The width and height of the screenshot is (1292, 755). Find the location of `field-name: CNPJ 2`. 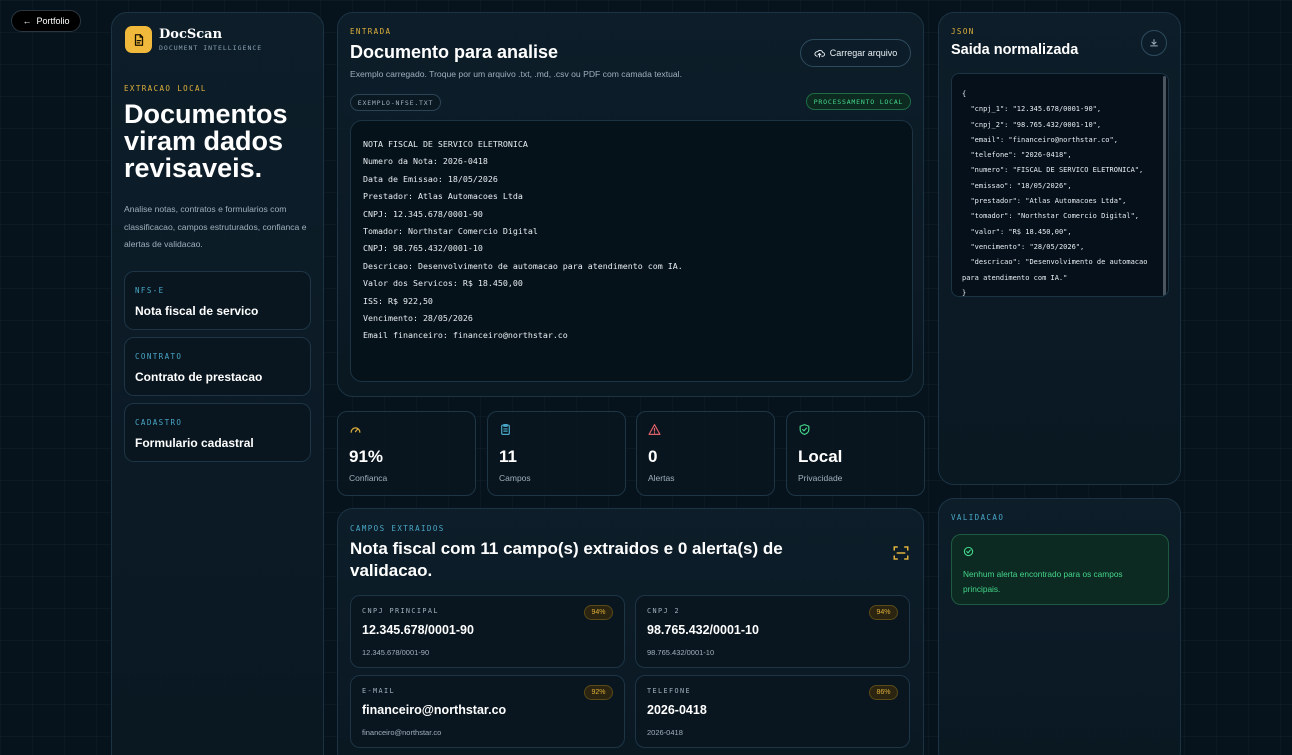

field-name: CNPJ 2 is located at coordinates (663, 611).